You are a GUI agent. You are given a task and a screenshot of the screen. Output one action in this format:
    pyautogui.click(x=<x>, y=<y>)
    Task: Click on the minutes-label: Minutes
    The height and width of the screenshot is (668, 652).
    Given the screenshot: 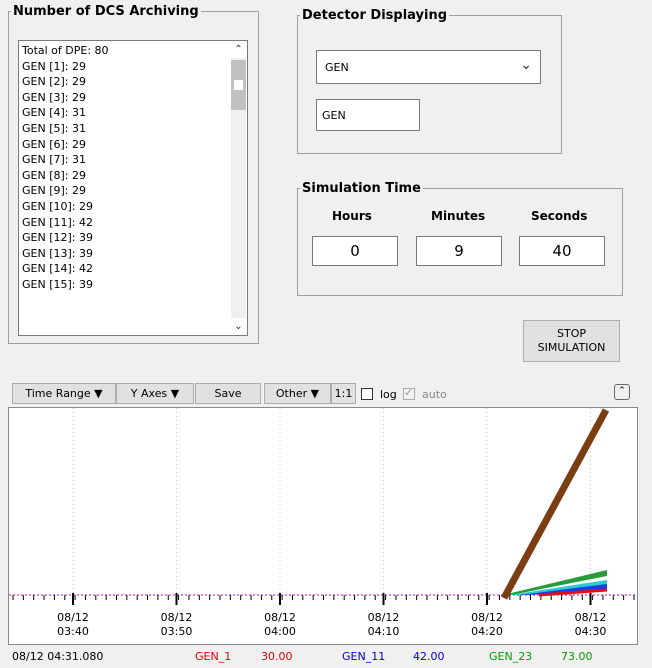 What is the action you would take?
    pyautogui.click(x=458, y=216)
    